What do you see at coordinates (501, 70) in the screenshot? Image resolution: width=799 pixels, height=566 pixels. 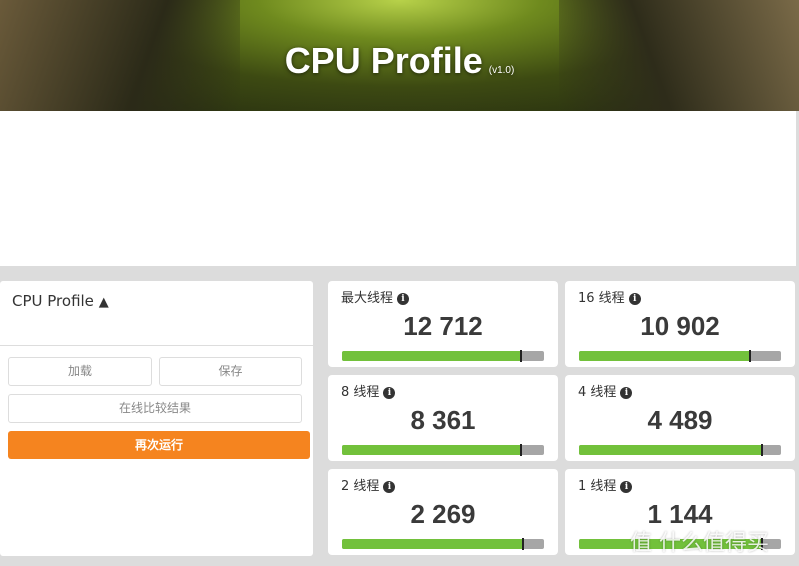 I see `version-label: (v1.0)` at bounding box center [501, 70].